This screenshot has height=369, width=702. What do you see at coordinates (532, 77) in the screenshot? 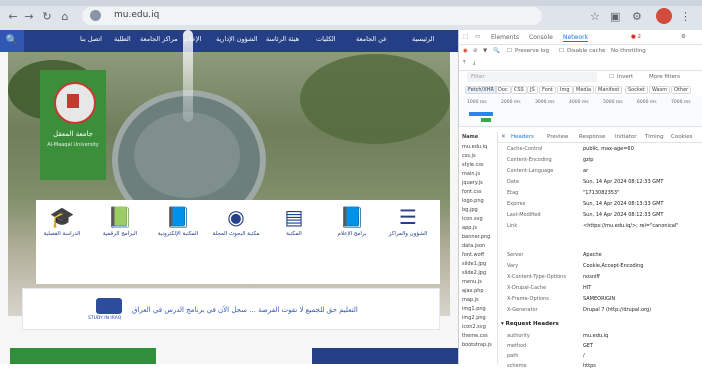
I see `filter-input` at bounding box center [532, 77].